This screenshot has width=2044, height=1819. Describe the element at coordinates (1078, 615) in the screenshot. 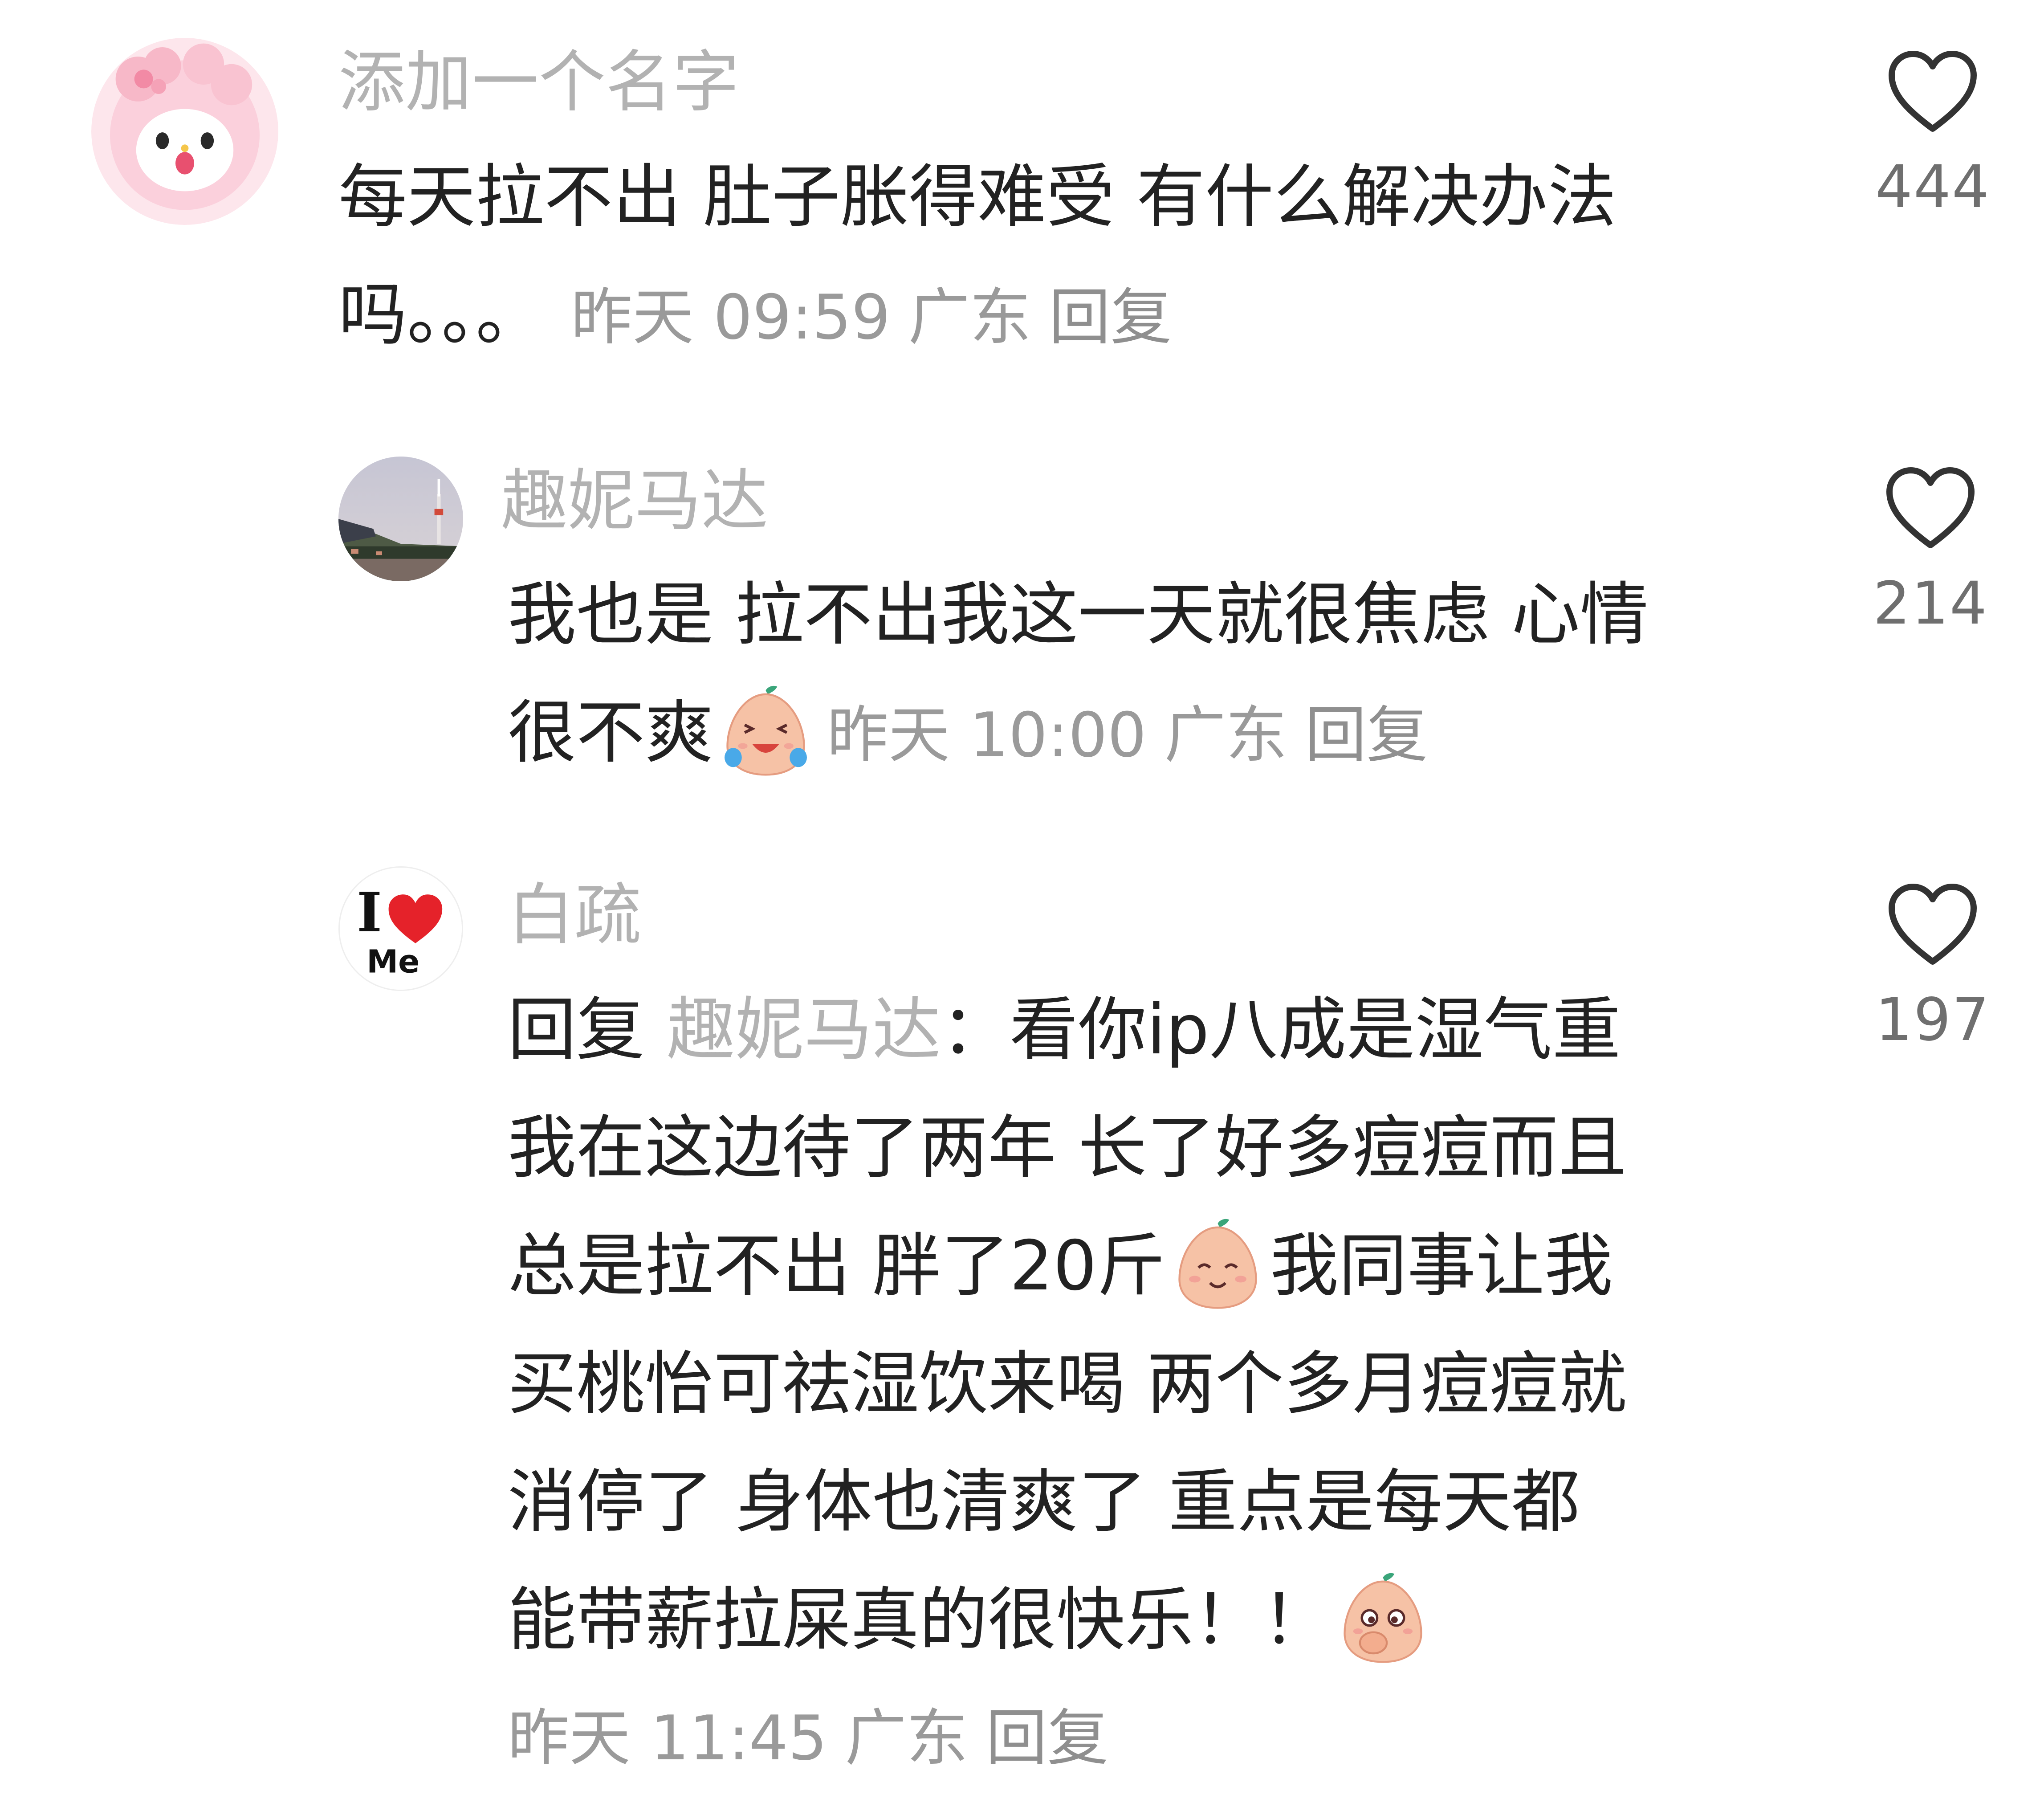

I see `comment-line: 我也是 拉不出我这一天就很焦虑 心情` at that location.